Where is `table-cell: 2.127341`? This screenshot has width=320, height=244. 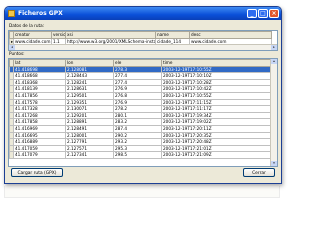 table-cell: 2.127341 is located at coordinates (89, 155).